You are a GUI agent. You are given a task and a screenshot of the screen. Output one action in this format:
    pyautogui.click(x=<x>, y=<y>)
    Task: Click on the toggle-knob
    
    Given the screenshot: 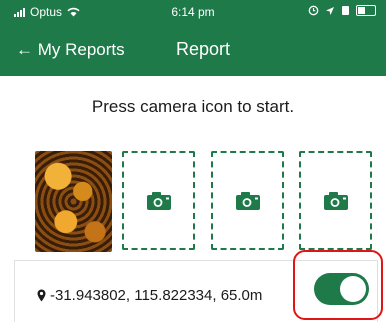 What is the action you would take?
    pyautogui.click(x=353, y=289)
    